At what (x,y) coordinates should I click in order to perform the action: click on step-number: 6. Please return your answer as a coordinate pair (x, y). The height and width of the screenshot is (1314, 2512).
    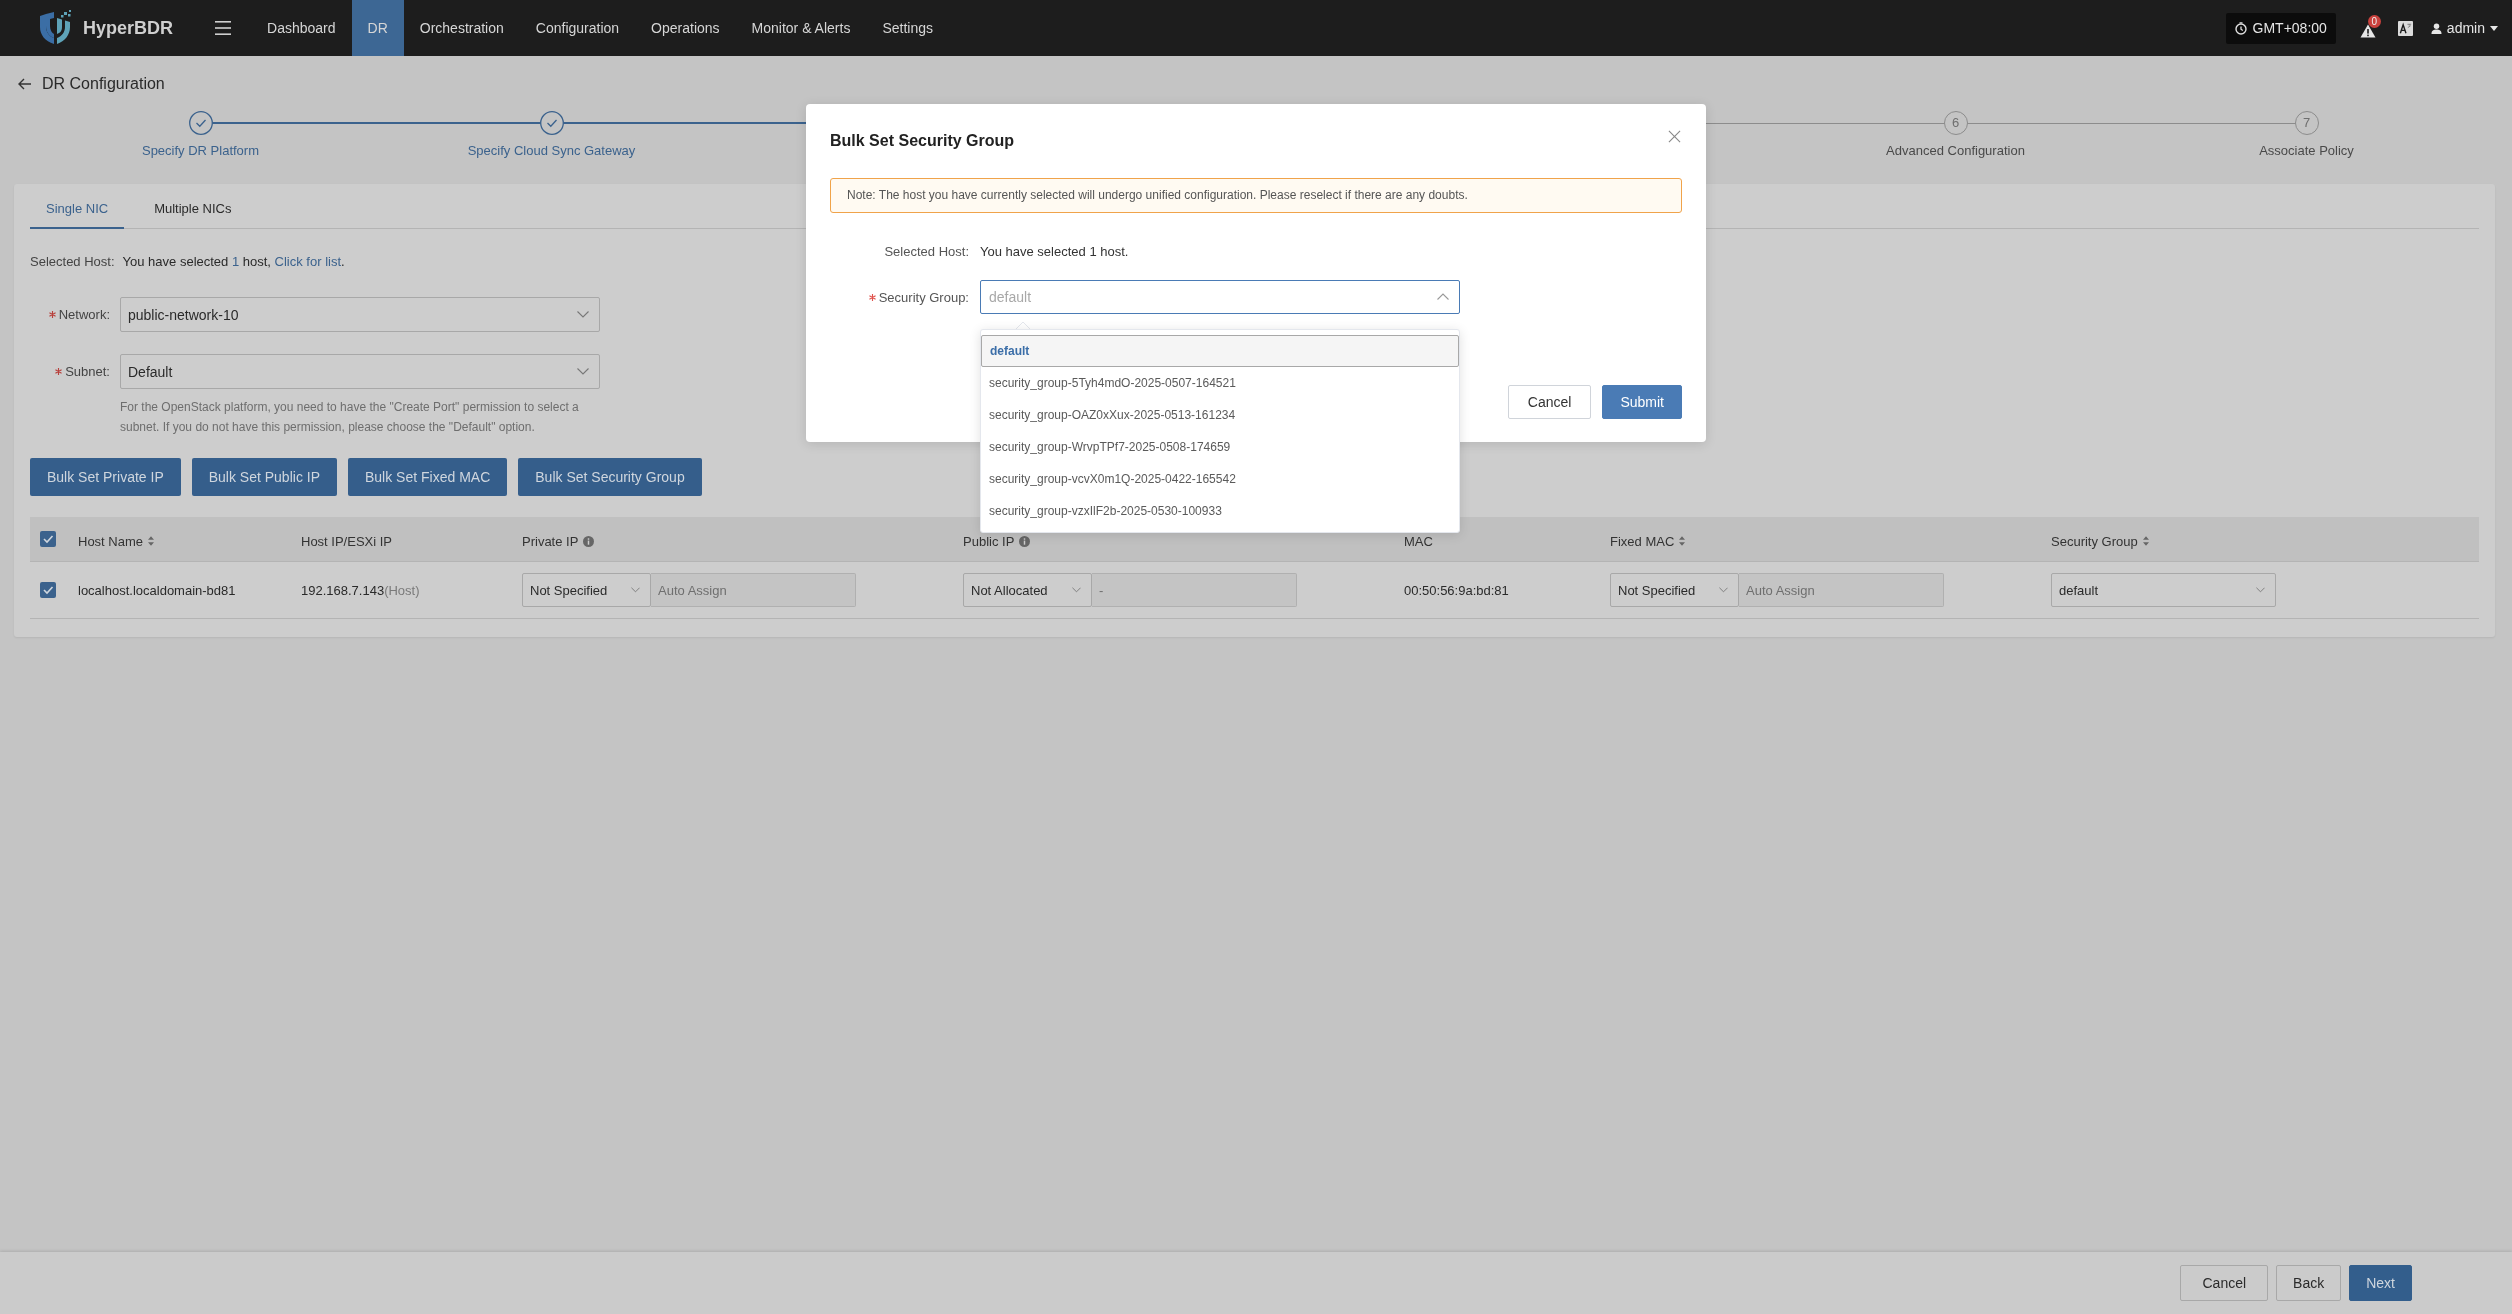
    Looking at the image, I should click on (1955, 123).